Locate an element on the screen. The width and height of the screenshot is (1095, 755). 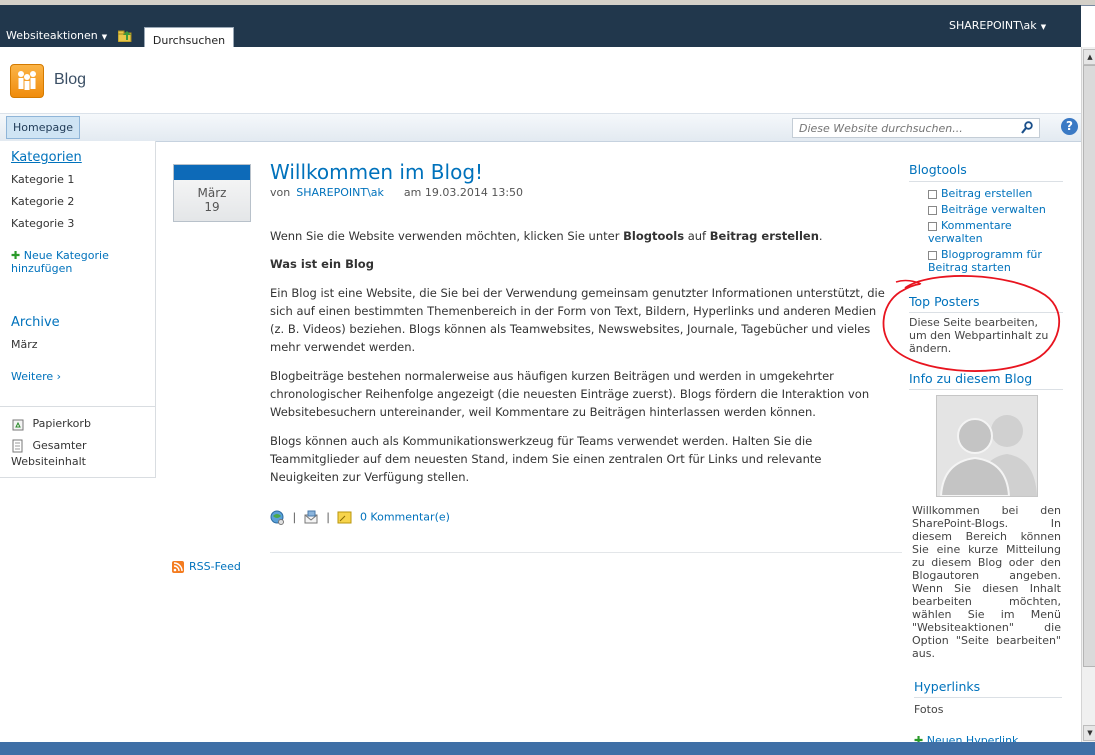
site-title: Blog is located at coordinates (70, 80).